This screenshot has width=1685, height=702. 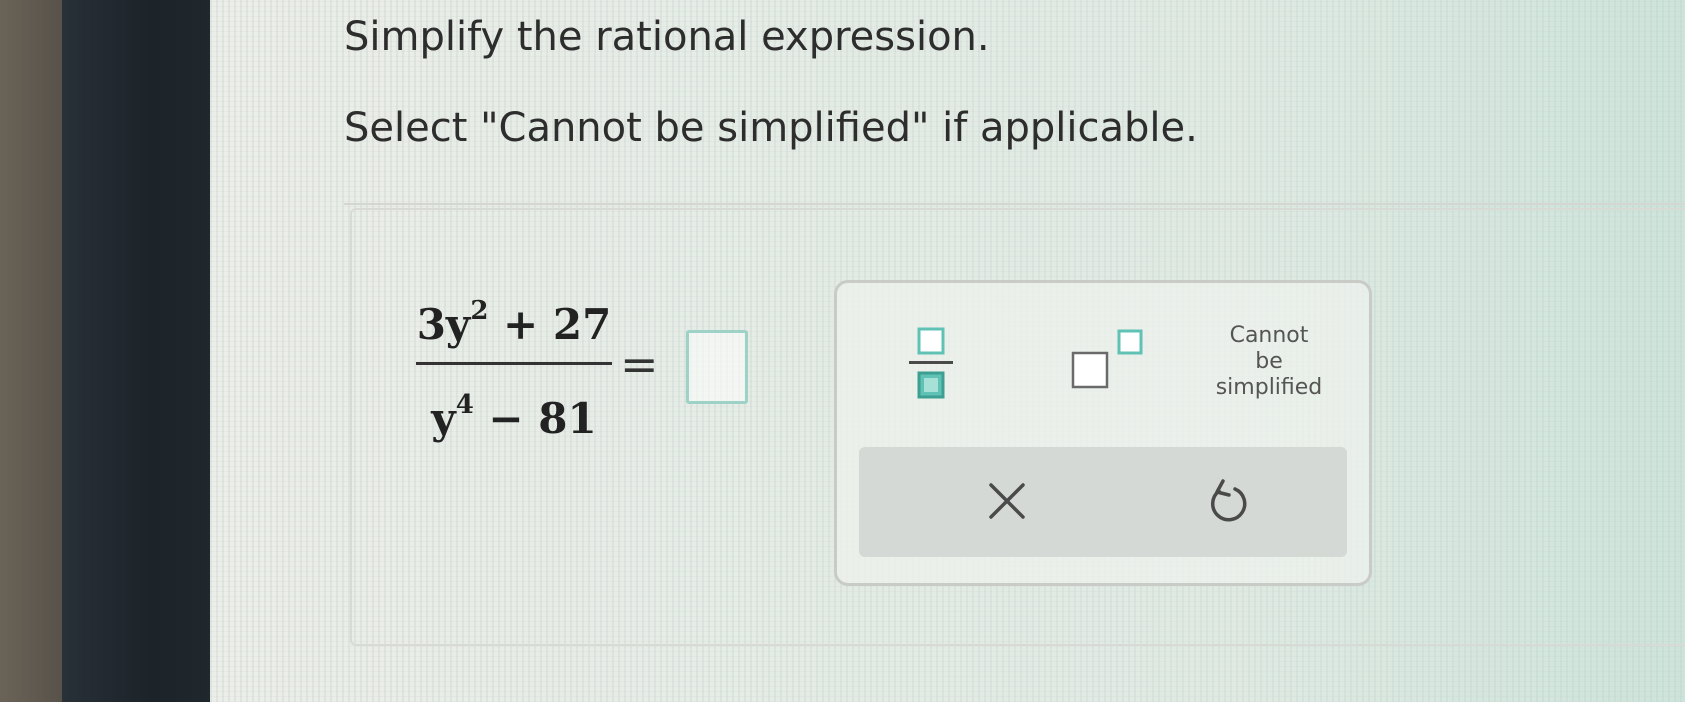 I want to click on exponent-button, so click(x=1111, y=363).